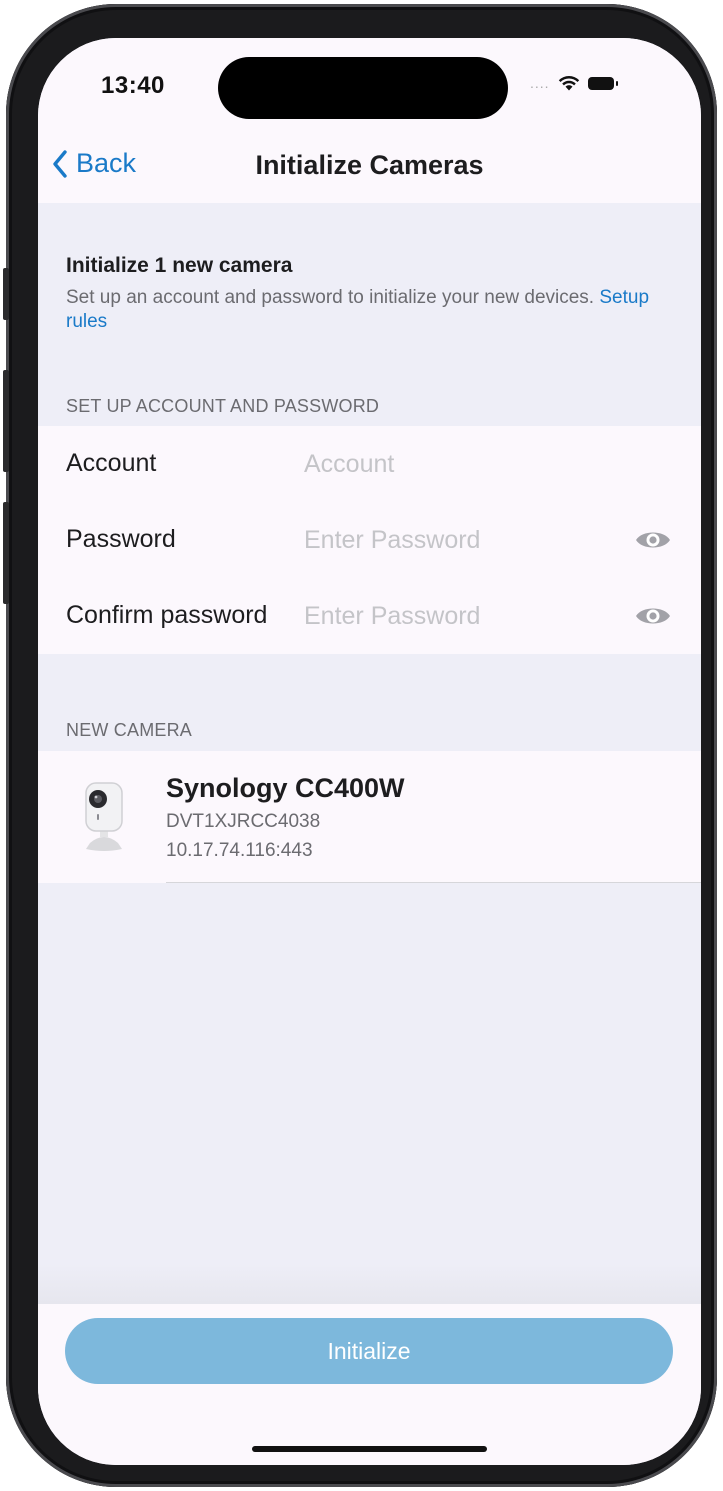 The width and height of the screenshot is (723, 1491). Describe the element at coordinates (167, 615) in the screenshot. I see `confirm-password-label: Confirm password` at that location.